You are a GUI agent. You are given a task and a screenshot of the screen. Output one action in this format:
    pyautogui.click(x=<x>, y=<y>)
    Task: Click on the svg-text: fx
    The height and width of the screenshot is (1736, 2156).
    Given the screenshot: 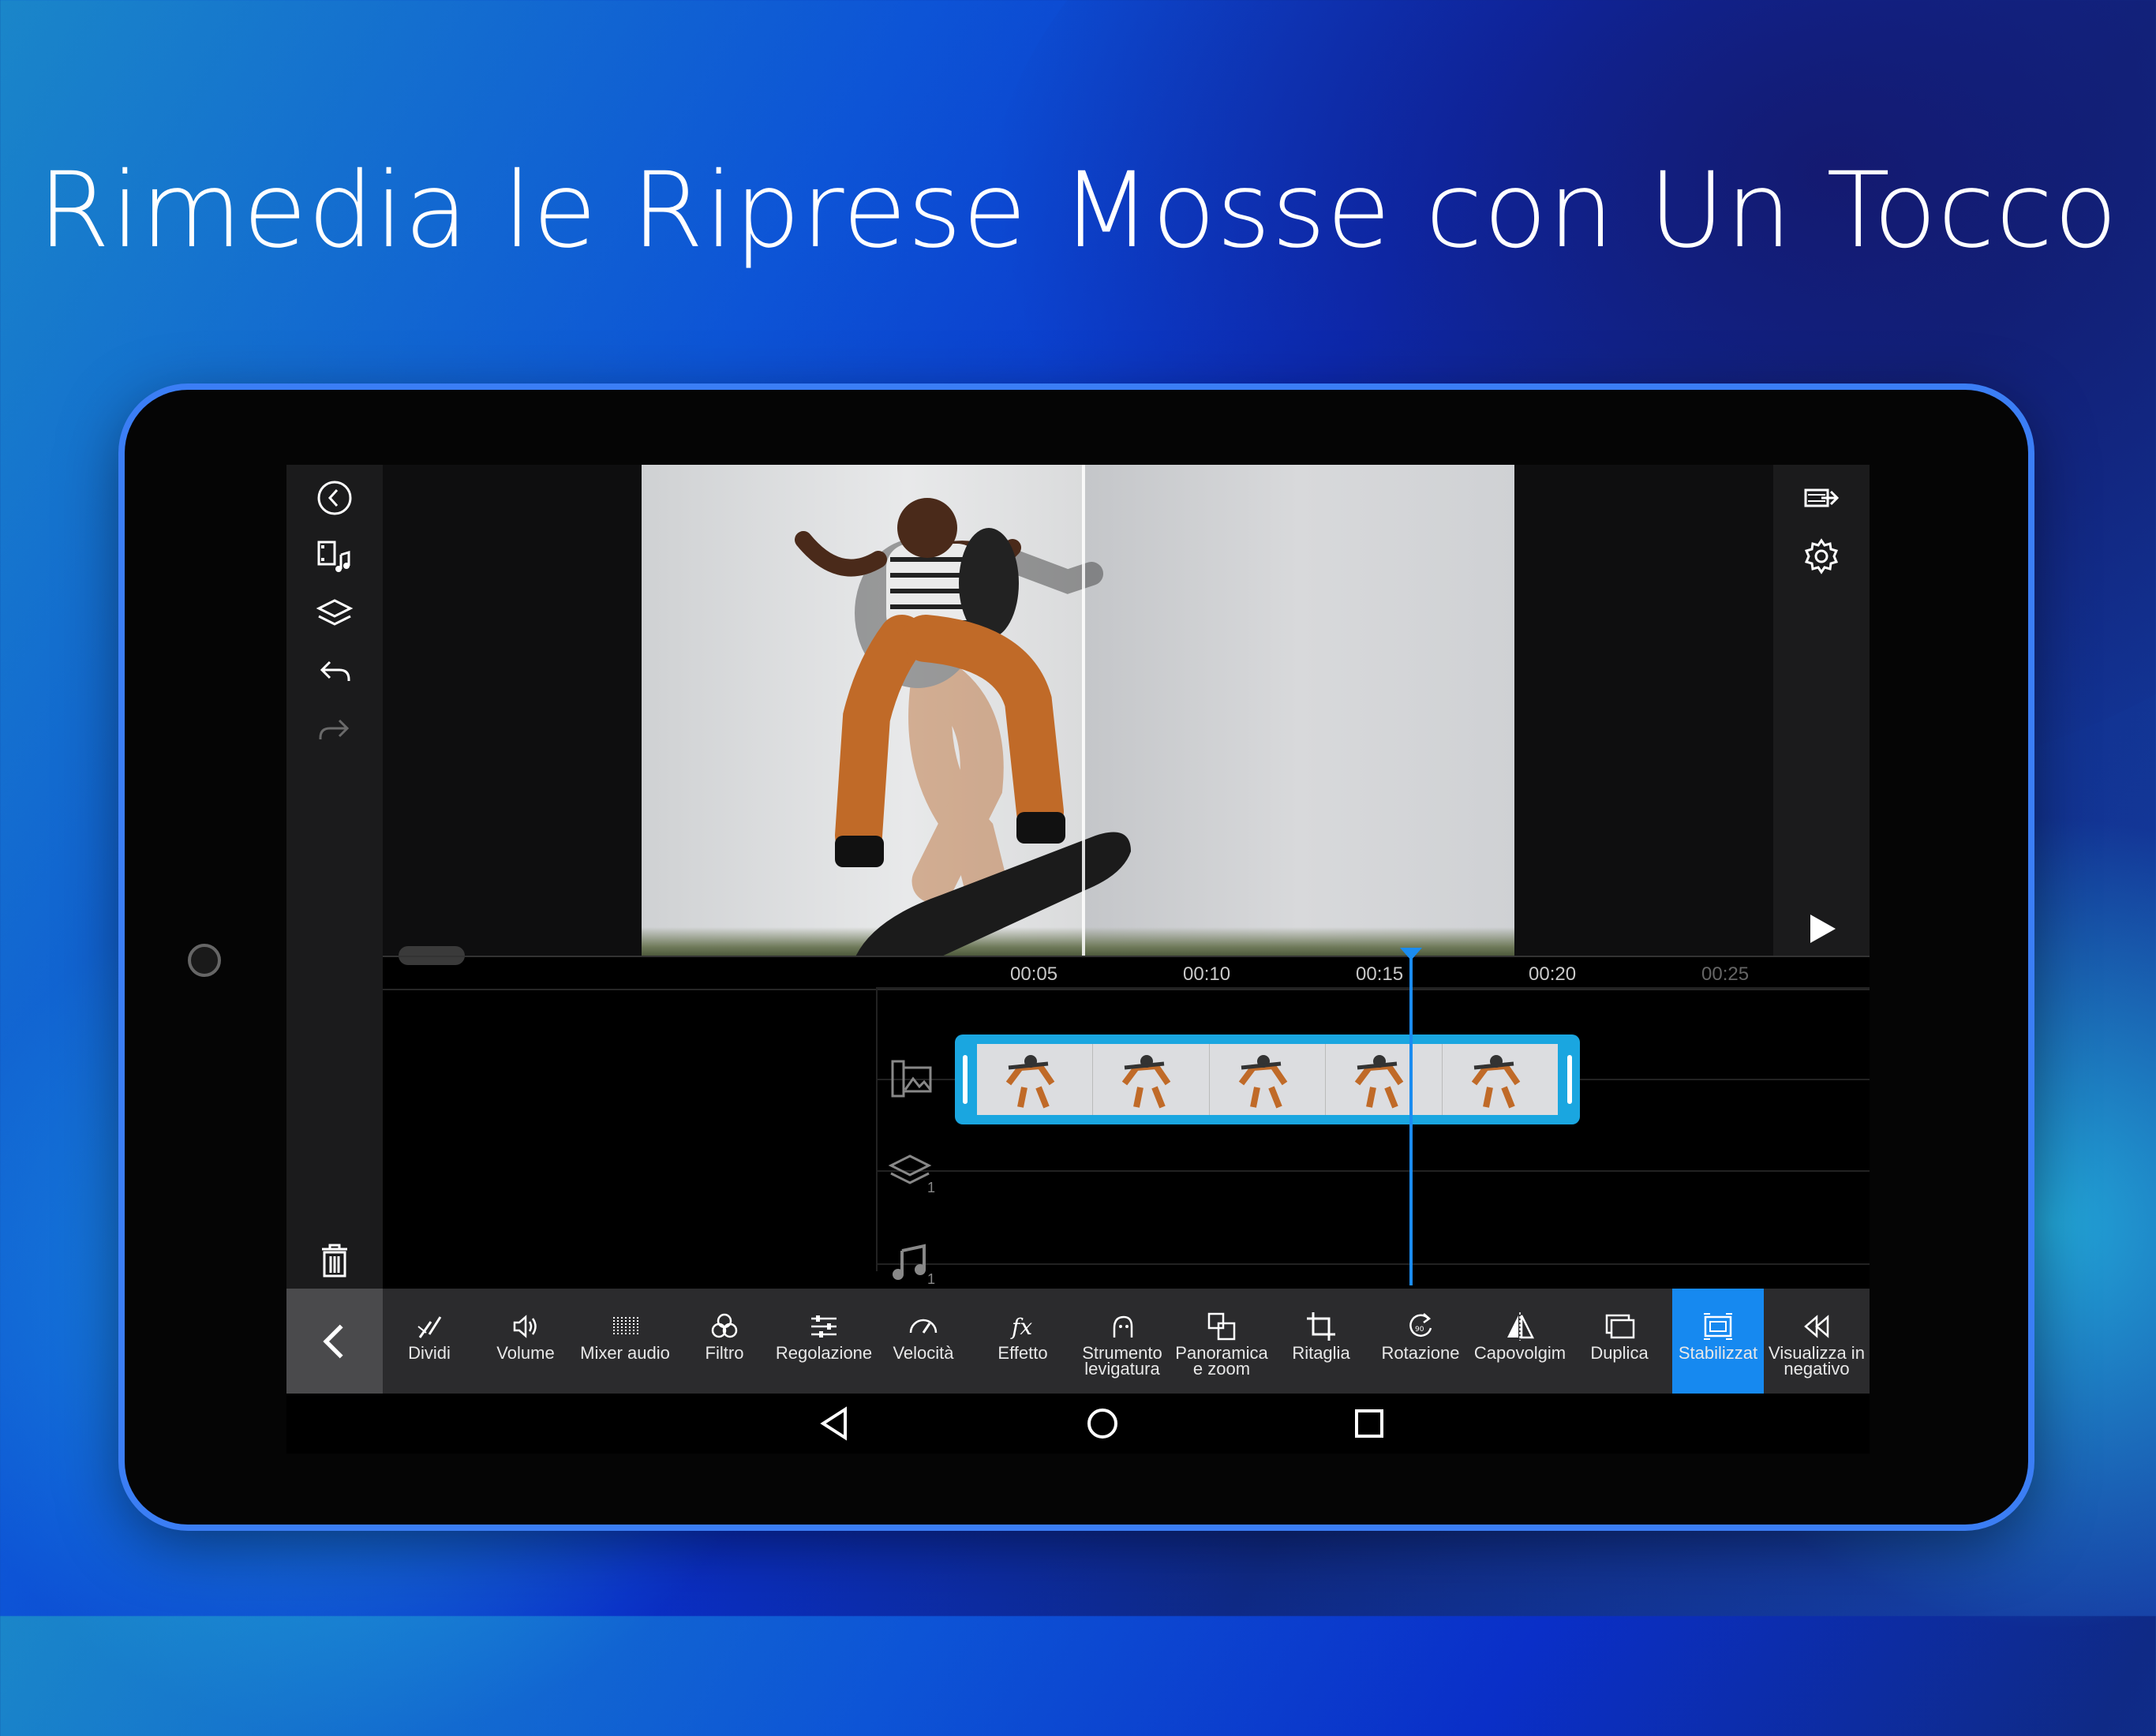 What is the action you would take?
    pyautogui.click(x=1021, y=1327)
    